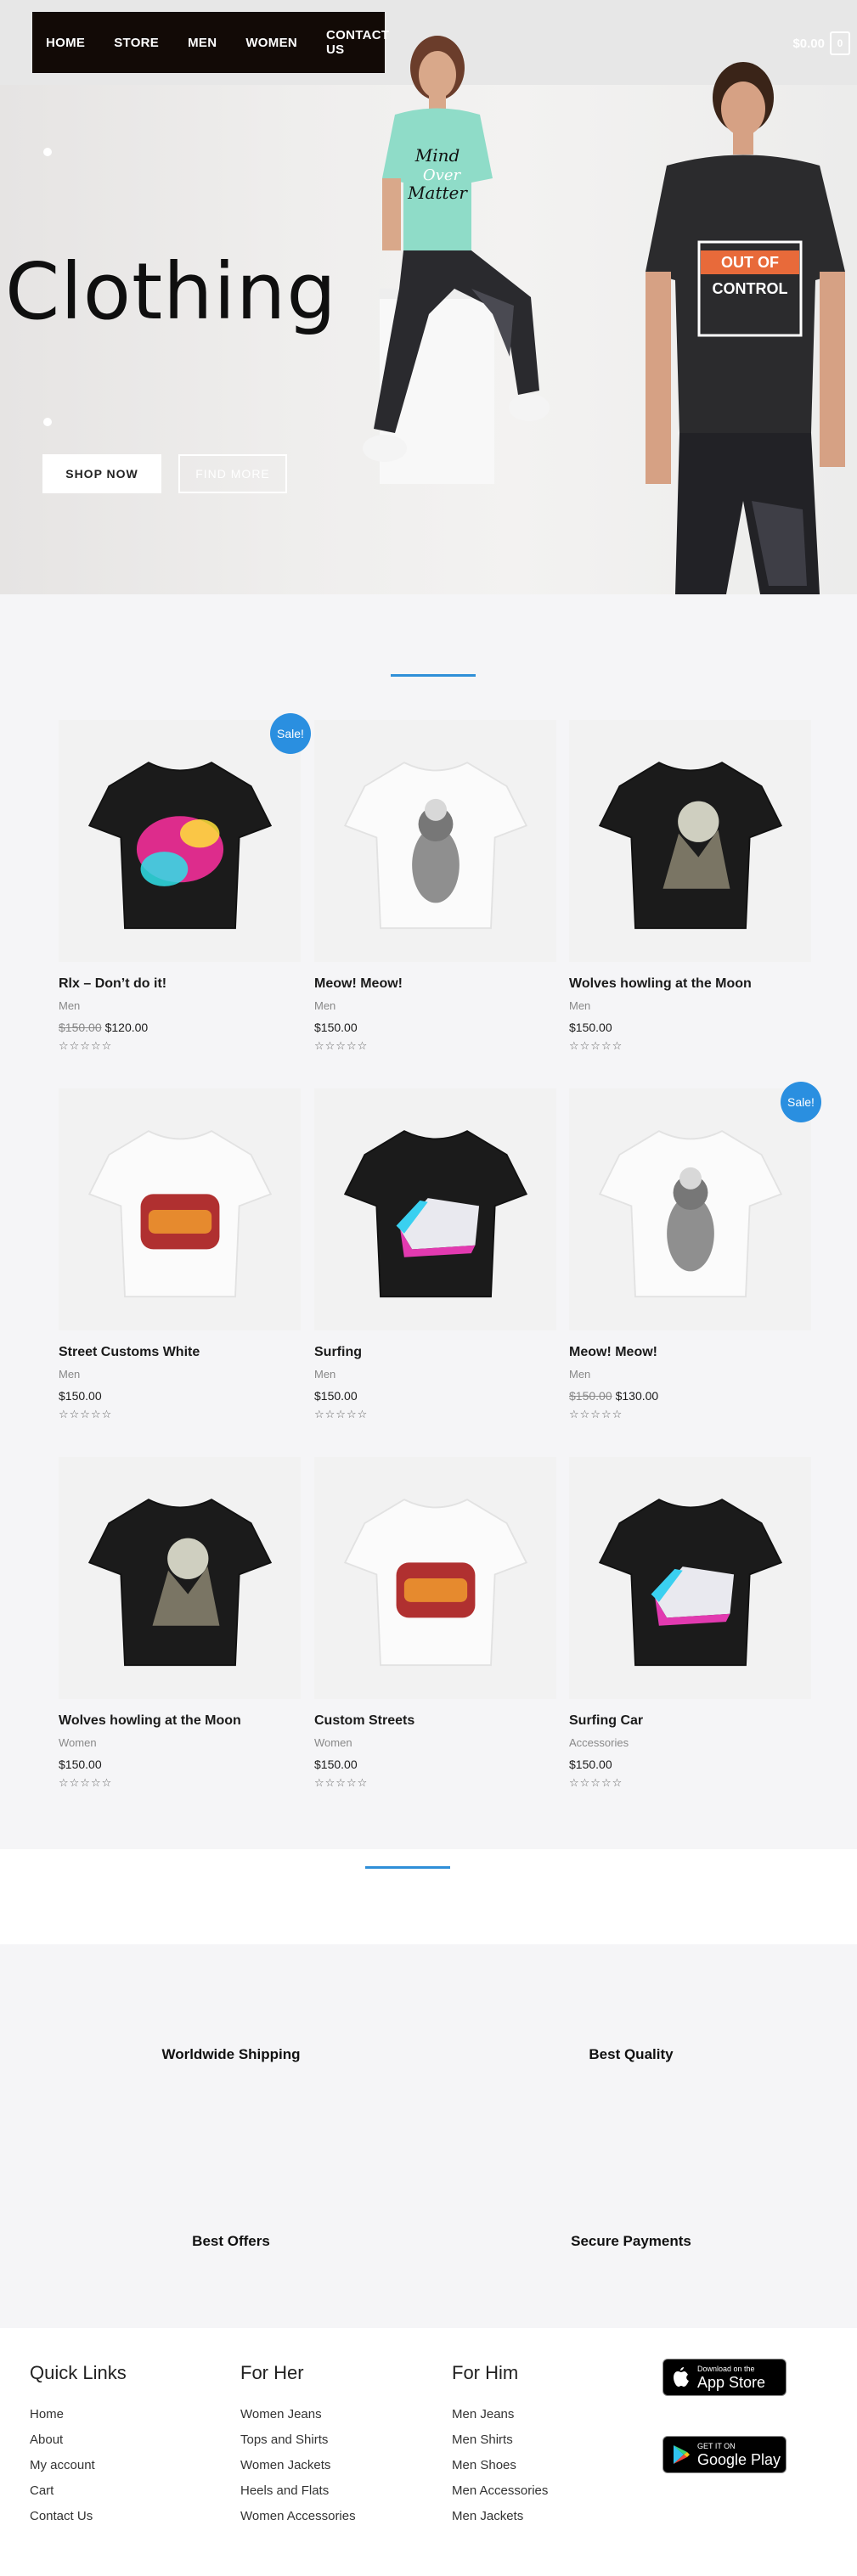 This screenshot has height=2576, width=857. Describe the element at coordinates (78, 2516) in the screenshot. I see `footer-link-contact: Contact Us` at that location.